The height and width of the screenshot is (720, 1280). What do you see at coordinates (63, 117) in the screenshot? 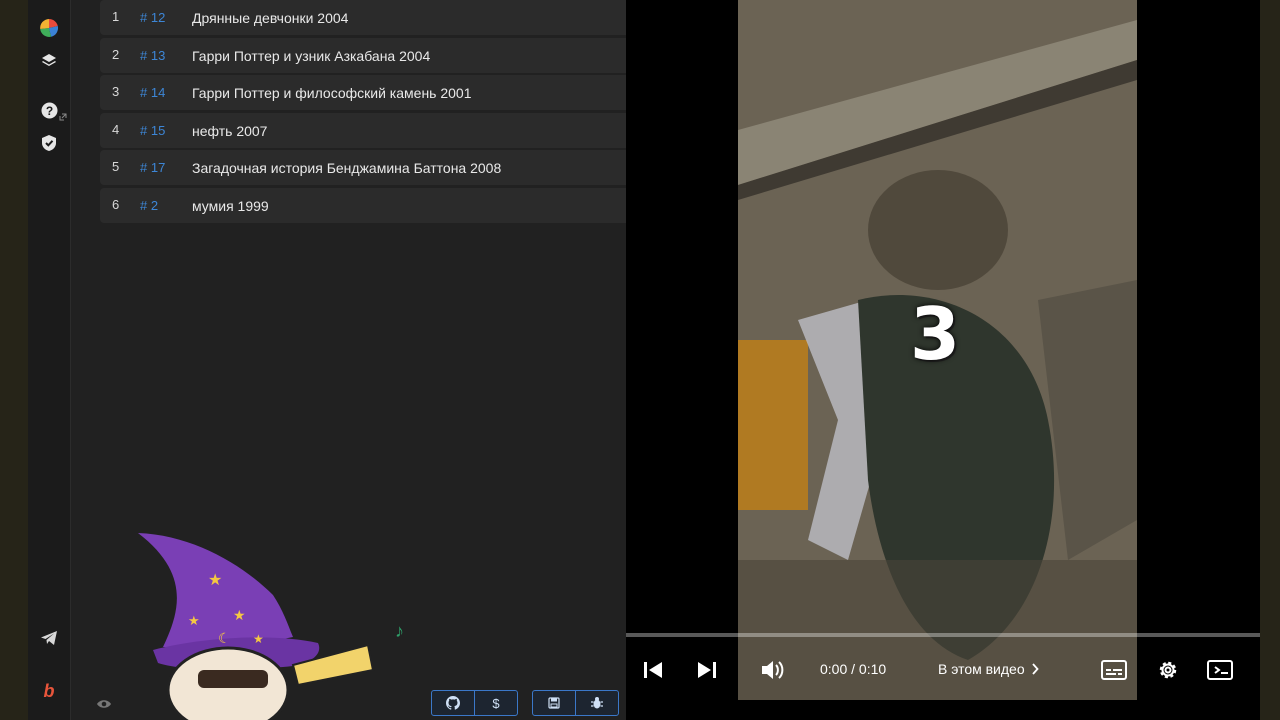
I see `external-link-icon` at bounding box center [63, 117].